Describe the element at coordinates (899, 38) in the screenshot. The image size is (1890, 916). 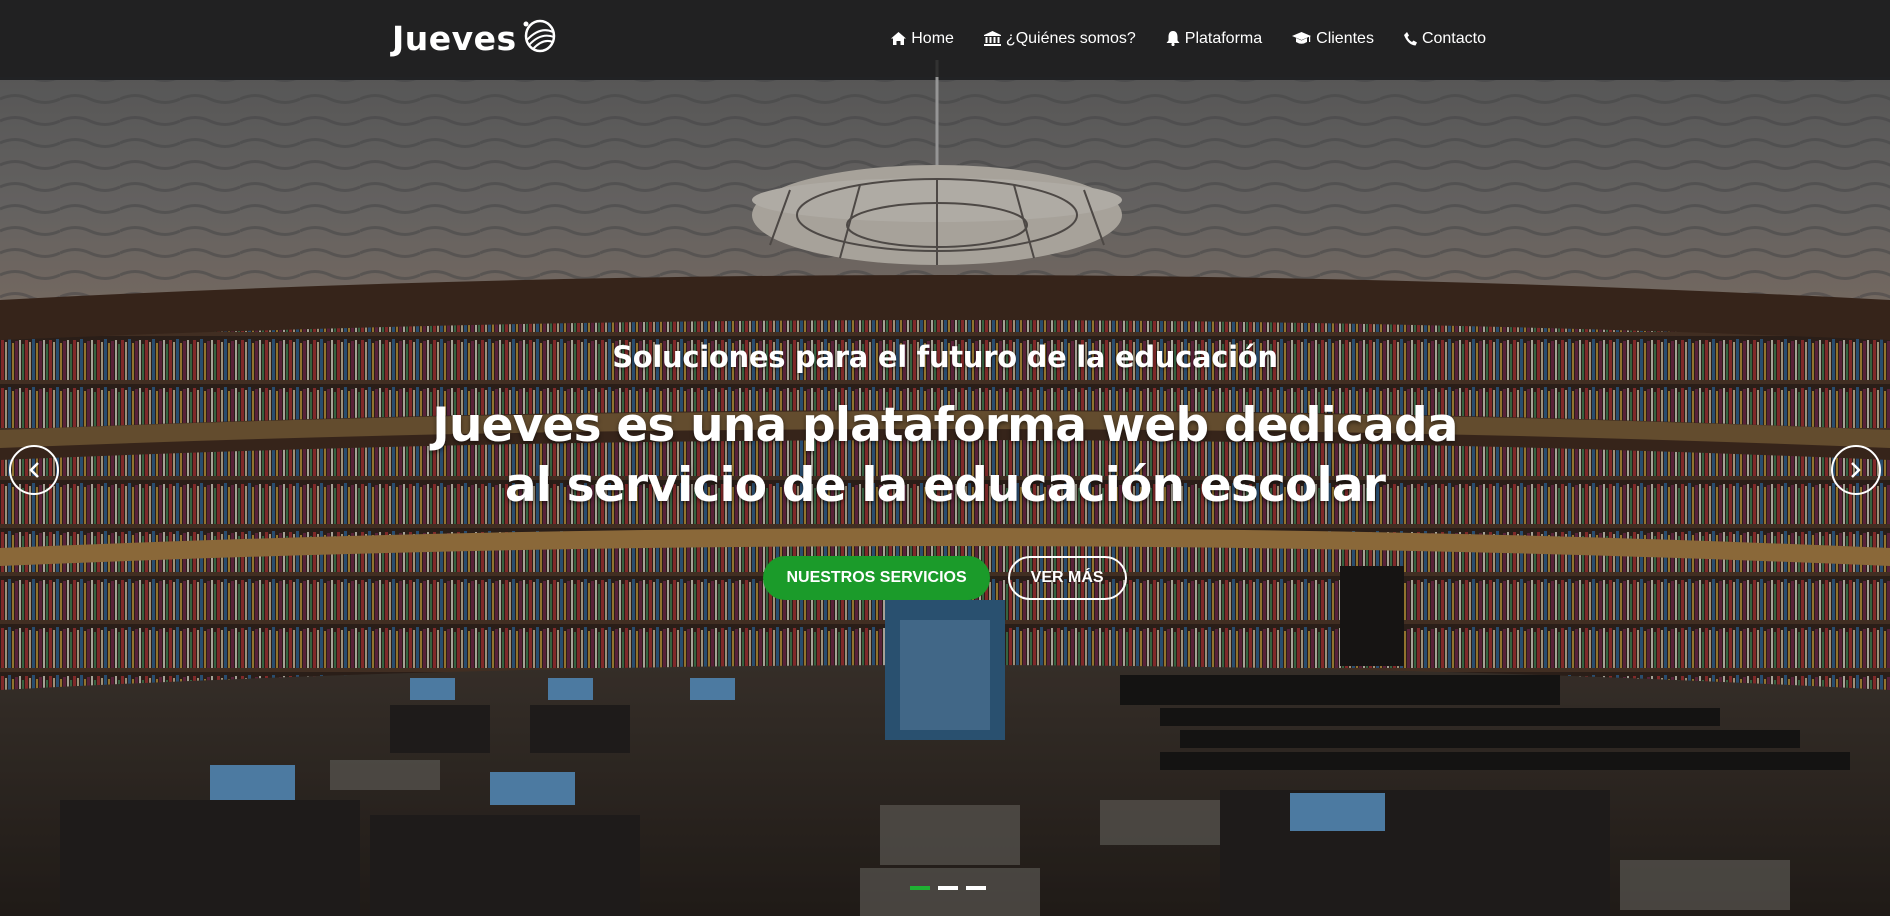
I see `home-icon` at that location.